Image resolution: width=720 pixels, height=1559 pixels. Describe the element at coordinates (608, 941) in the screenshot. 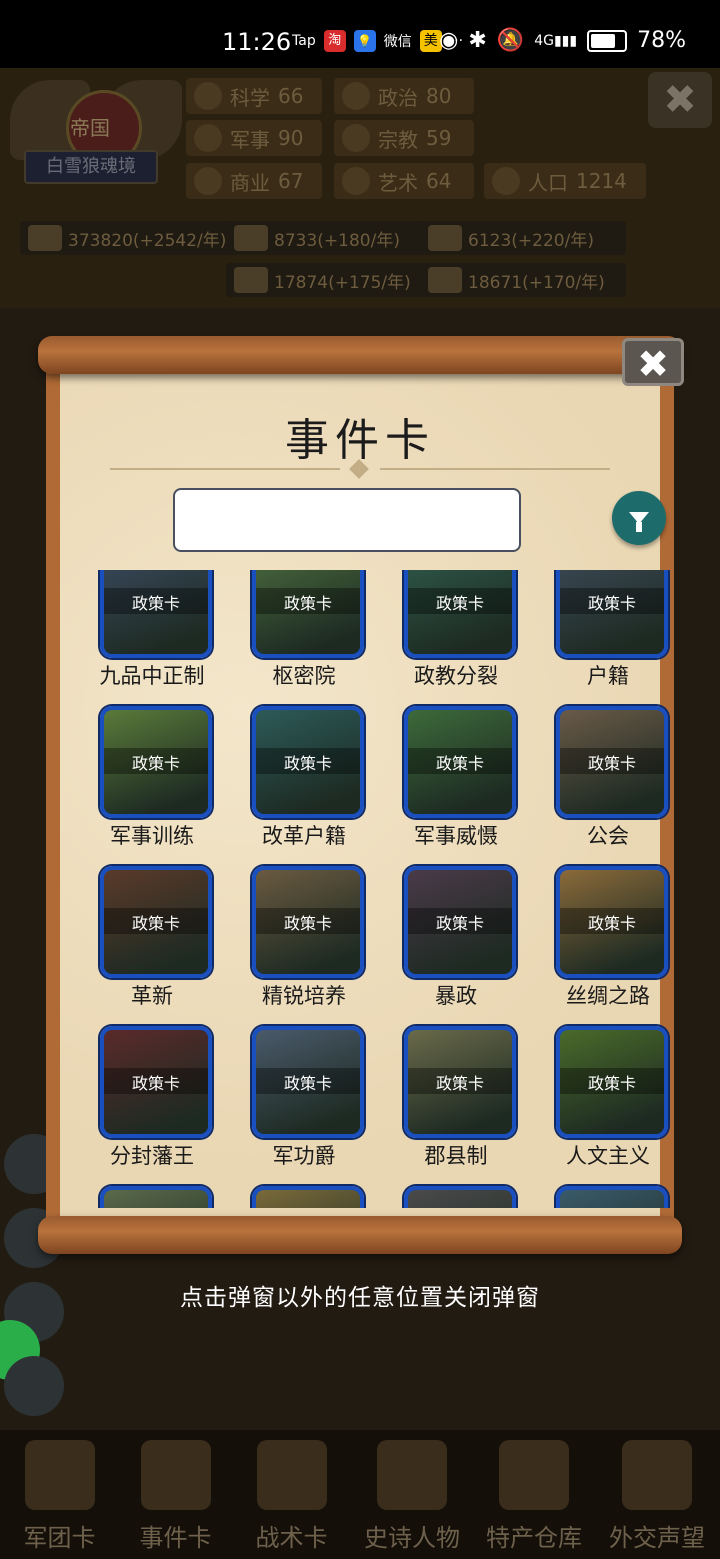

I see `policy-card: 政策卡 丝绸之路` at that location.